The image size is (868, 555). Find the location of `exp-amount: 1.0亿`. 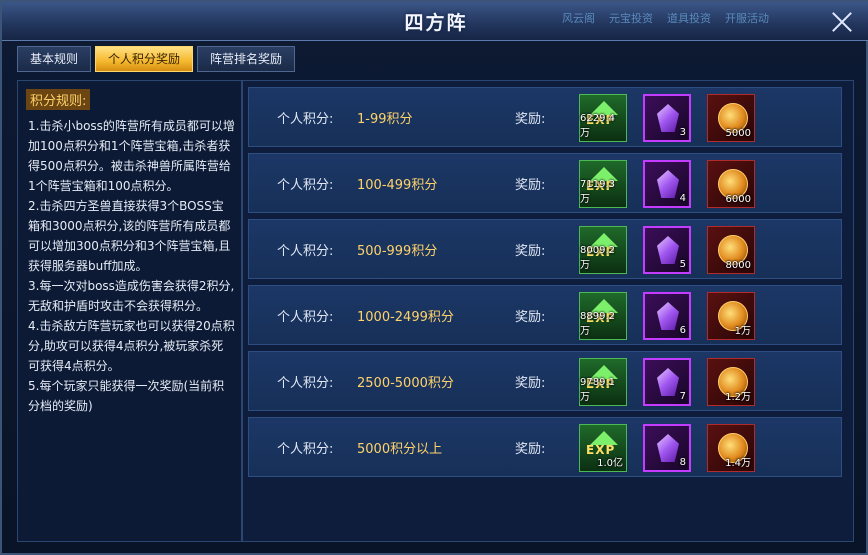

exp-amount: 1.0亿 is located at coordinates (610, 463).